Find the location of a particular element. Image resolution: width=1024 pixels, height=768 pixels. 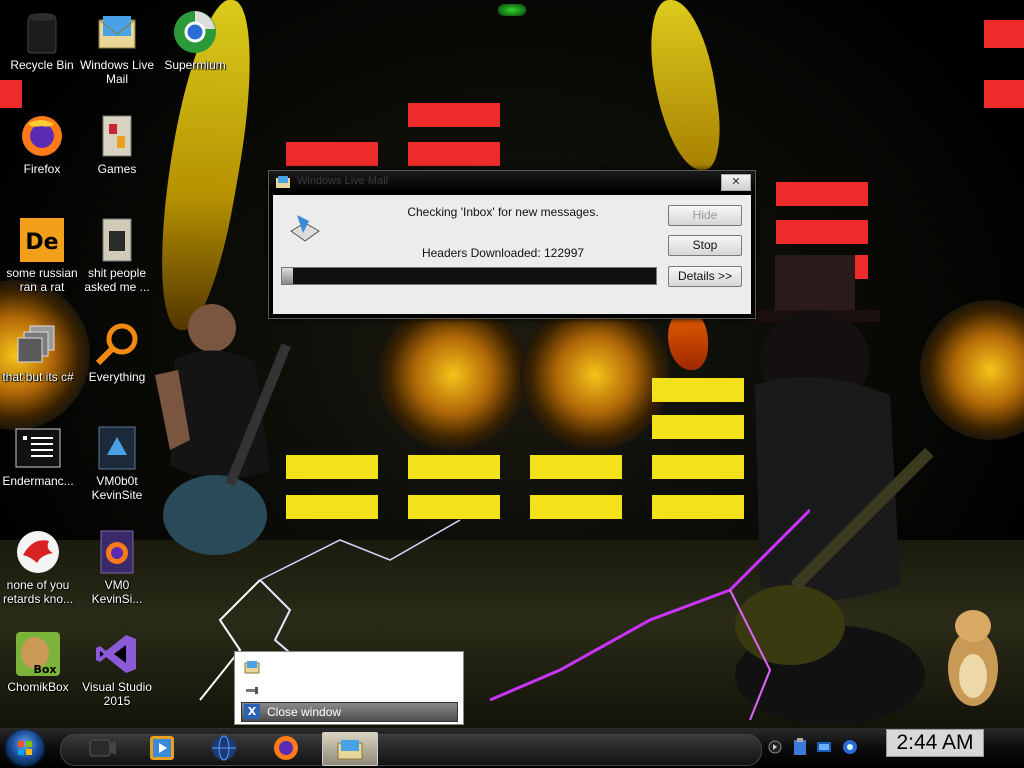

de-app-icon: De is located at coordinates (42, 240).